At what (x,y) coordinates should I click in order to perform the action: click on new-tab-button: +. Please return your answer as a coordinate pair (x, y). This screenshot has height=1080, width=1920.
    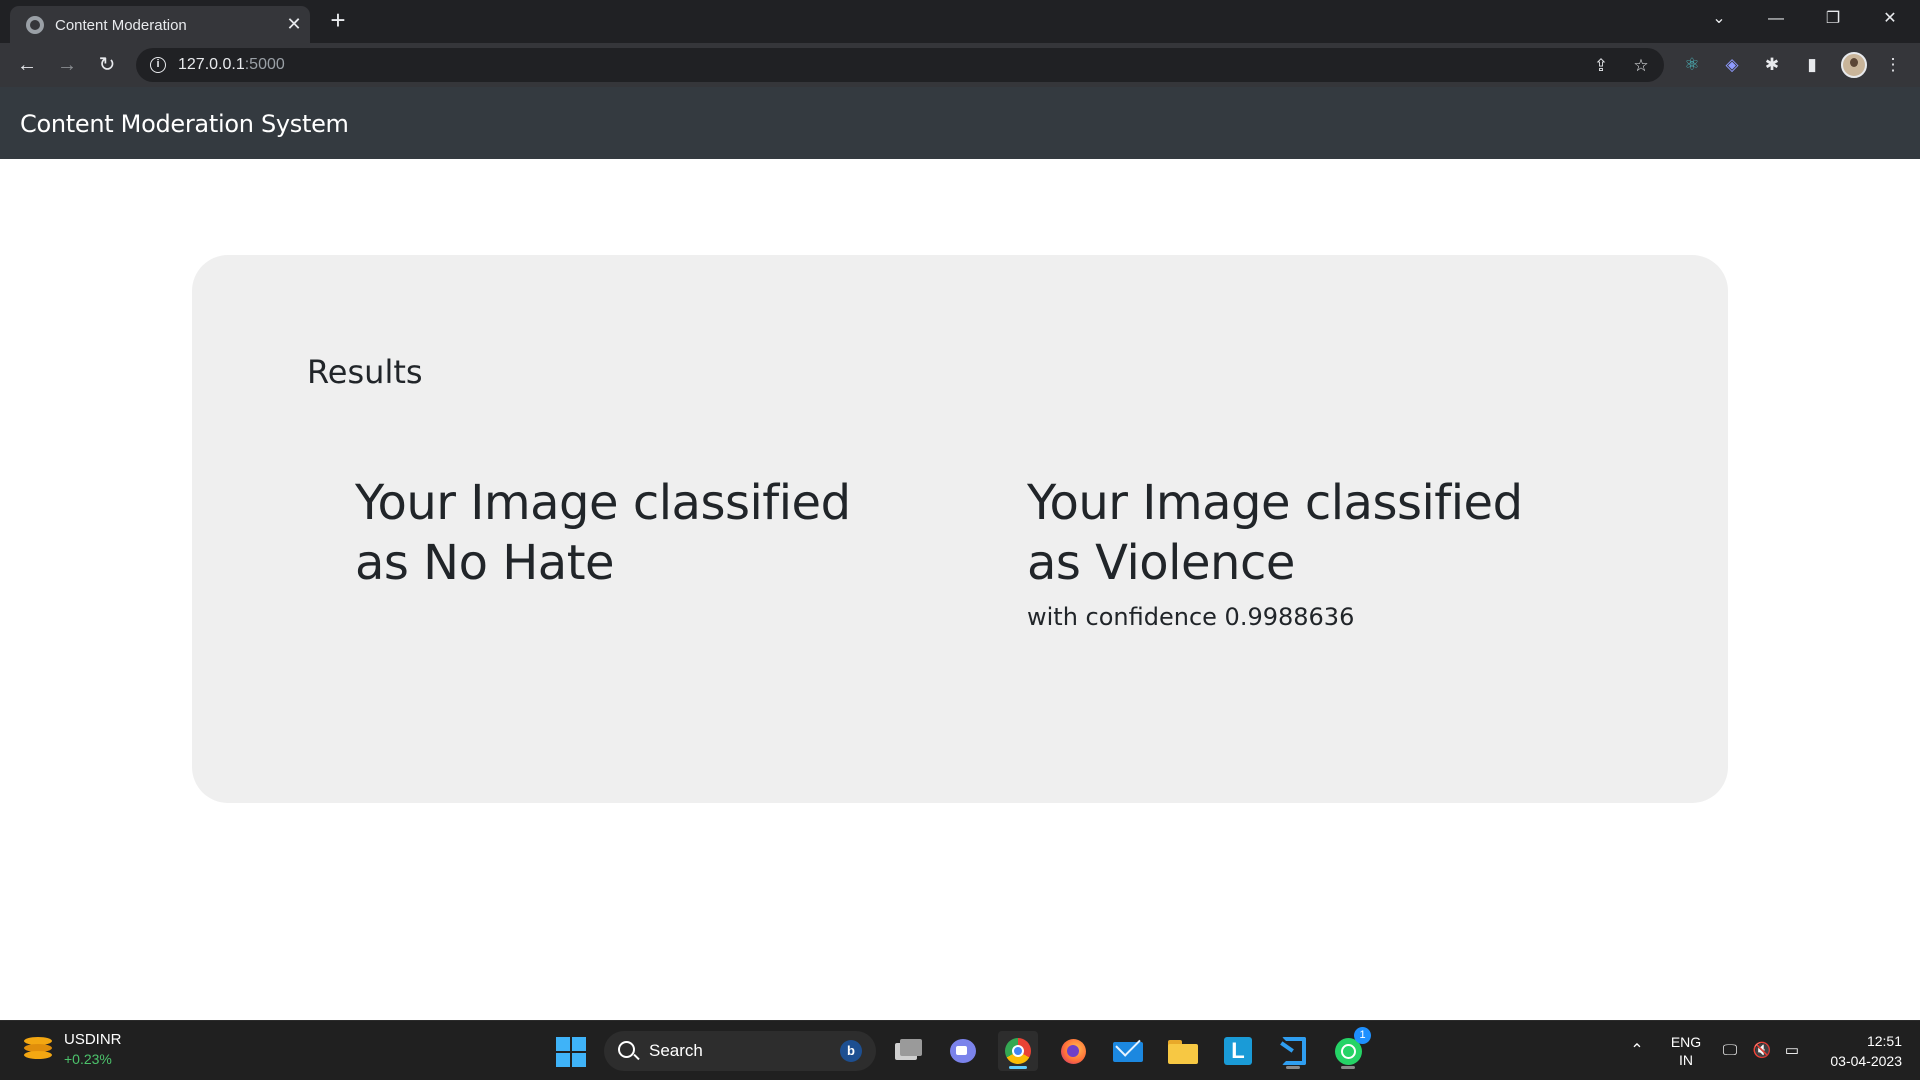
    Looking at the image, I should click on (338, 20).